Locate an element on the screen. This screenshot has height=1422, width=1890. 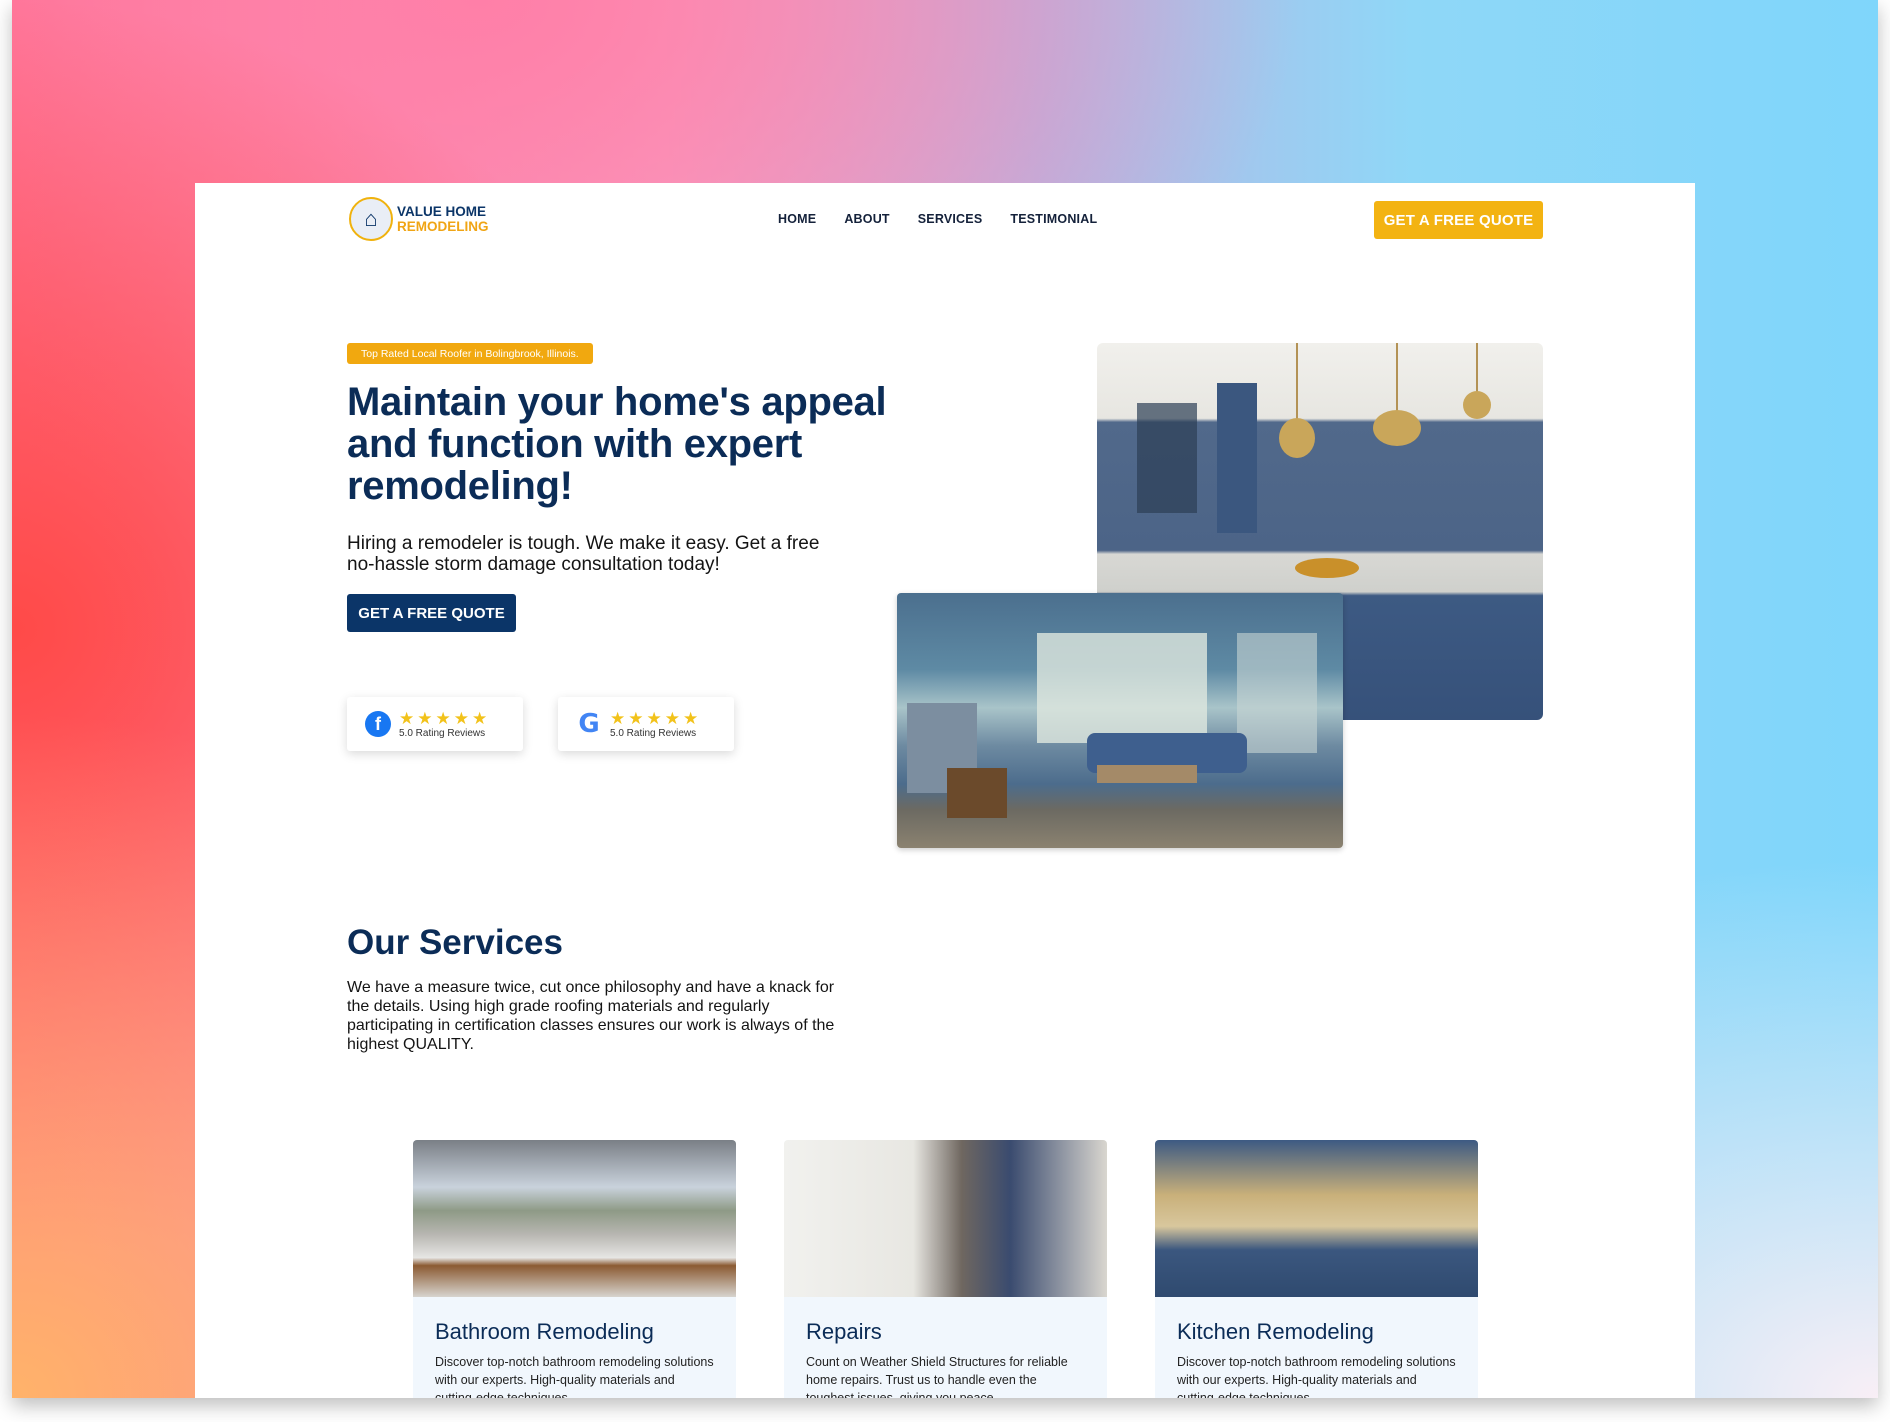
nav-home: HOME is located at coordinates (797, 219).